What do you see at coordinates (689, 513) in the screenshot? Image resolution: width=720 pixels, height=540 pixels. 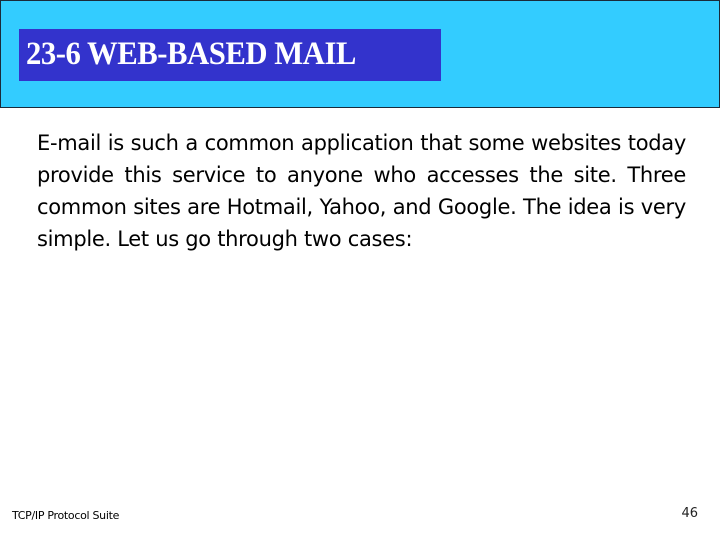 I see `page-number: 46` at bounding box center [689, 513].